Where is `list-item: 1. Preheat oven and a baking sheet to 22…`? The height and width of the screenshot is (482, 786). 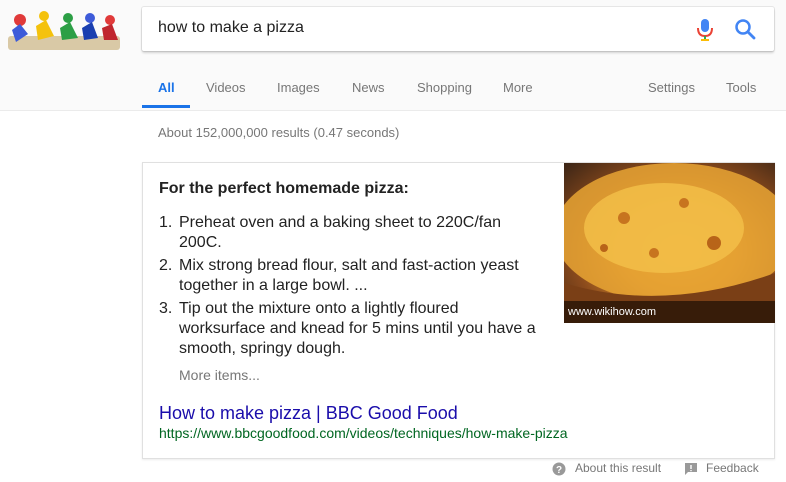 list-item: 1. Preheat oven and a baking sheet to 22… is located at coordinates (351, 233).